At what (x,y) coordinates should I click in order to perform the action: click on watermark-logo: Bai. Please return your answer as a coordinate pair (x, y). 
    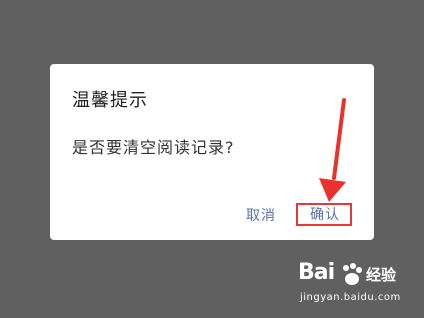
    Looking at the image, I should click on (316, 272).